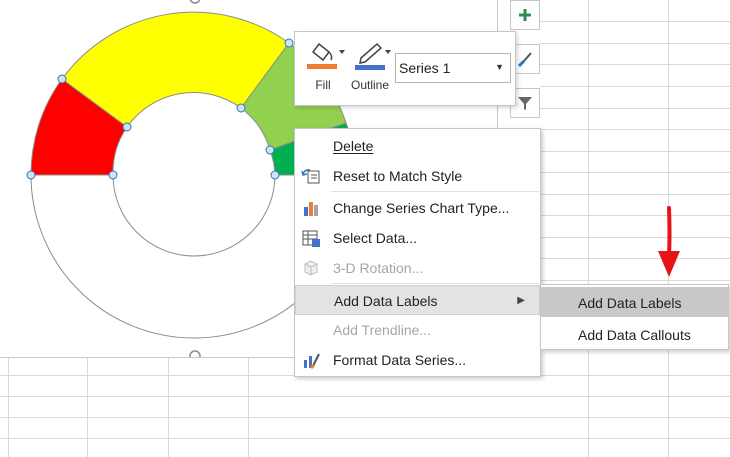  What do you see at coordinates (417, 146) in the screenshot?
I see `menu-item-delete: Delete` at bounding box center [417, 146].